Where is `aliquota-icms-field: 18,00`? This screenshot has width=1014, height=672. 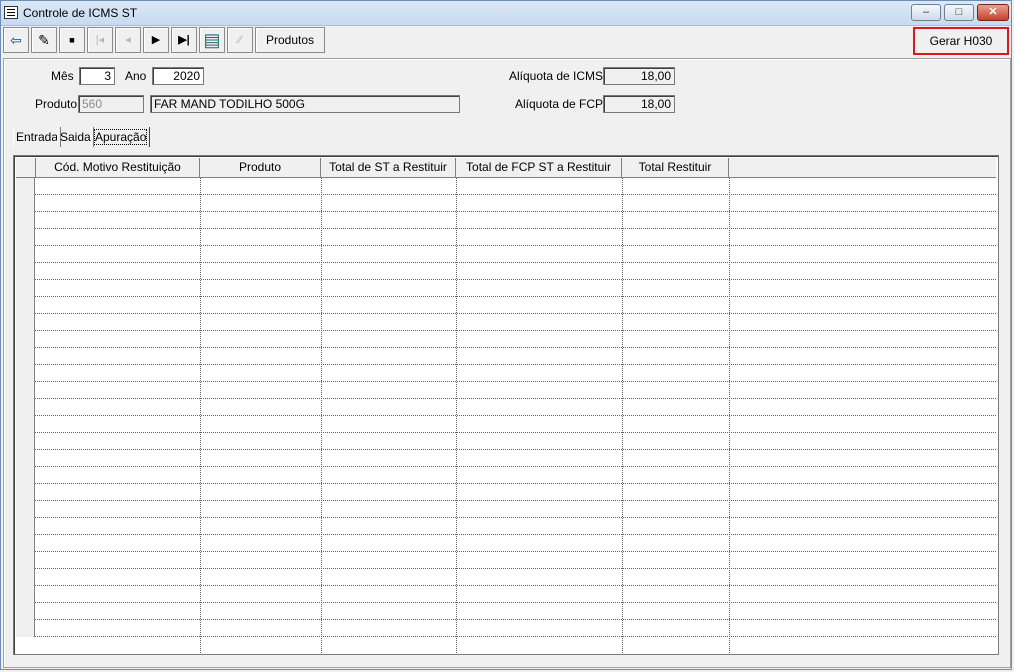
aliquota-icms-field: 18,00 is located at coordinates (639, 76).